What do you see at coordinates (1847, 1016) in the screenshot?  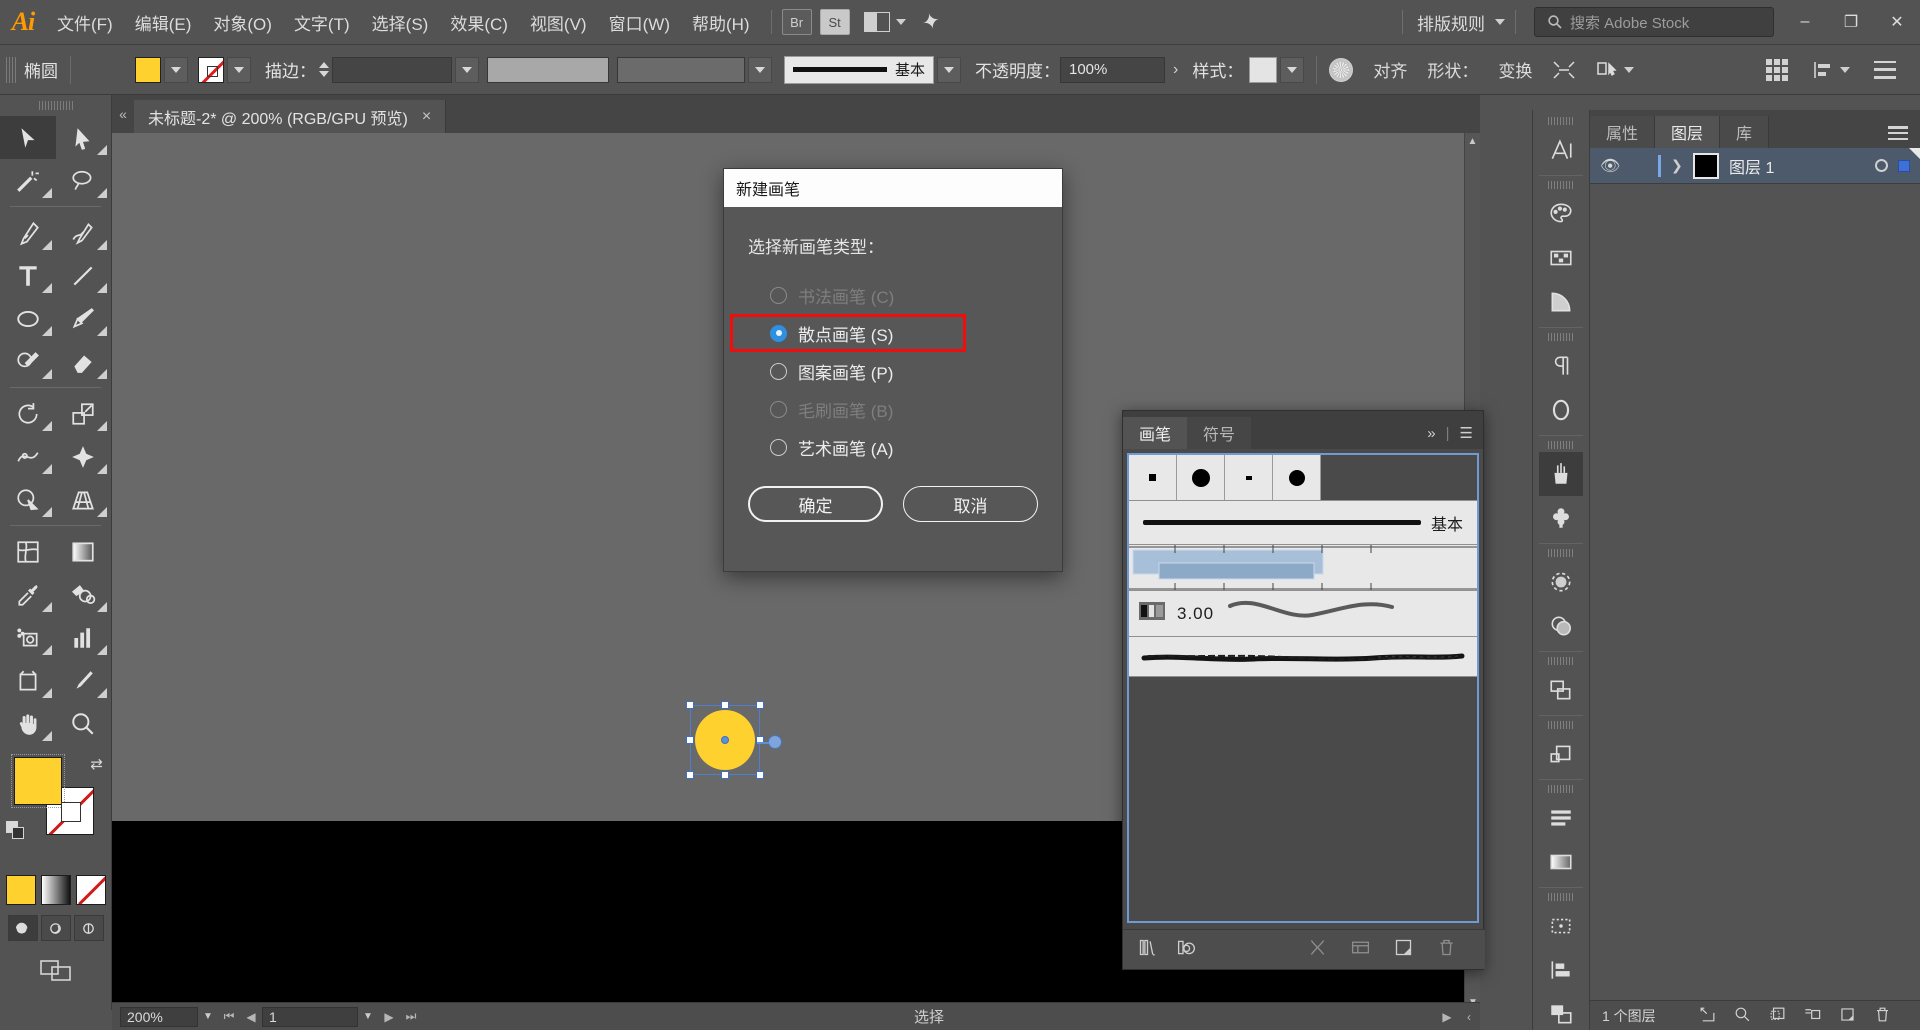 I see `new-layer-button` at bounding box center [1847, 1016].